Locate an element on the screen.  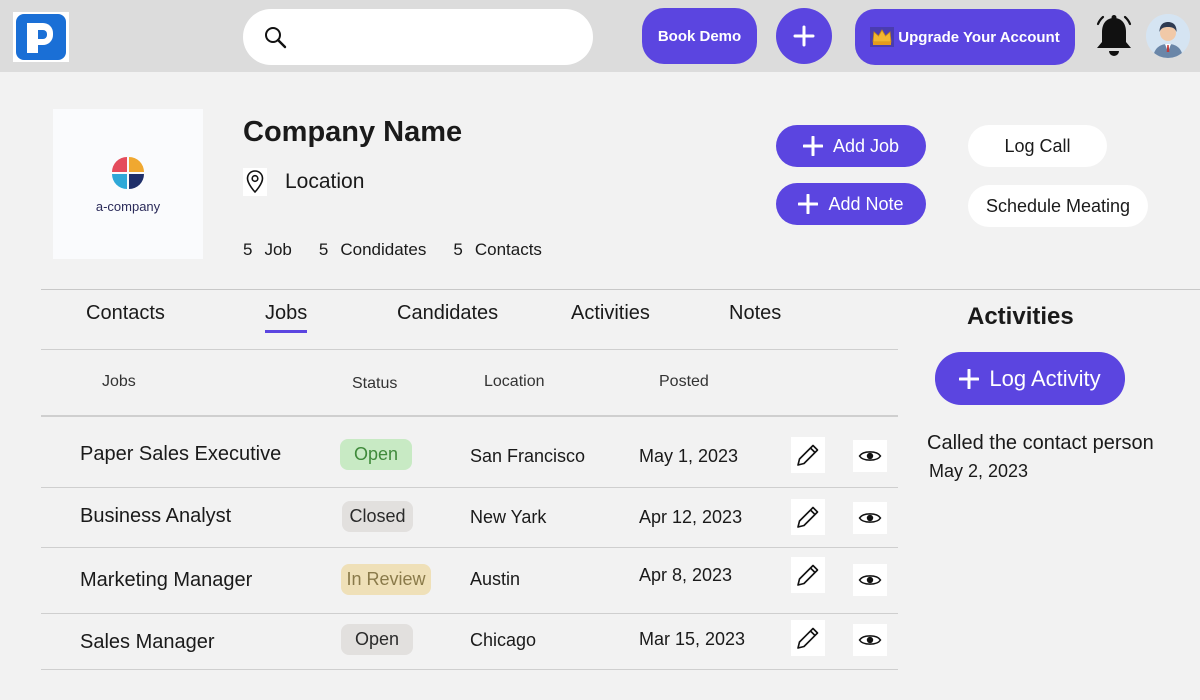
job-location: Austin is located at coordinates (495, 579).